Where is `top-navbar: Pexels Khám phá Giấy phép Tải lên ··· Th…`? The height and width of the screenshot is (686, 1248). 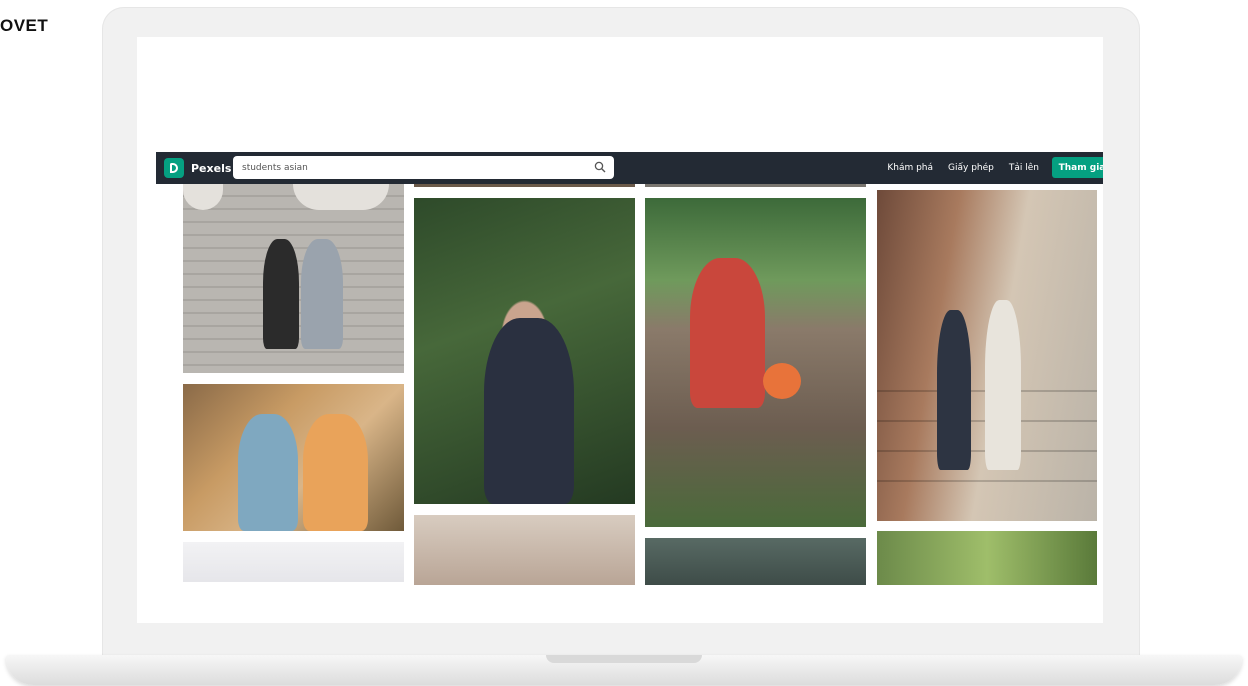 top-navbar: Pexels Khám phá Giấy phép Tải lên ··· Th… is located at coordinates (629, 168).